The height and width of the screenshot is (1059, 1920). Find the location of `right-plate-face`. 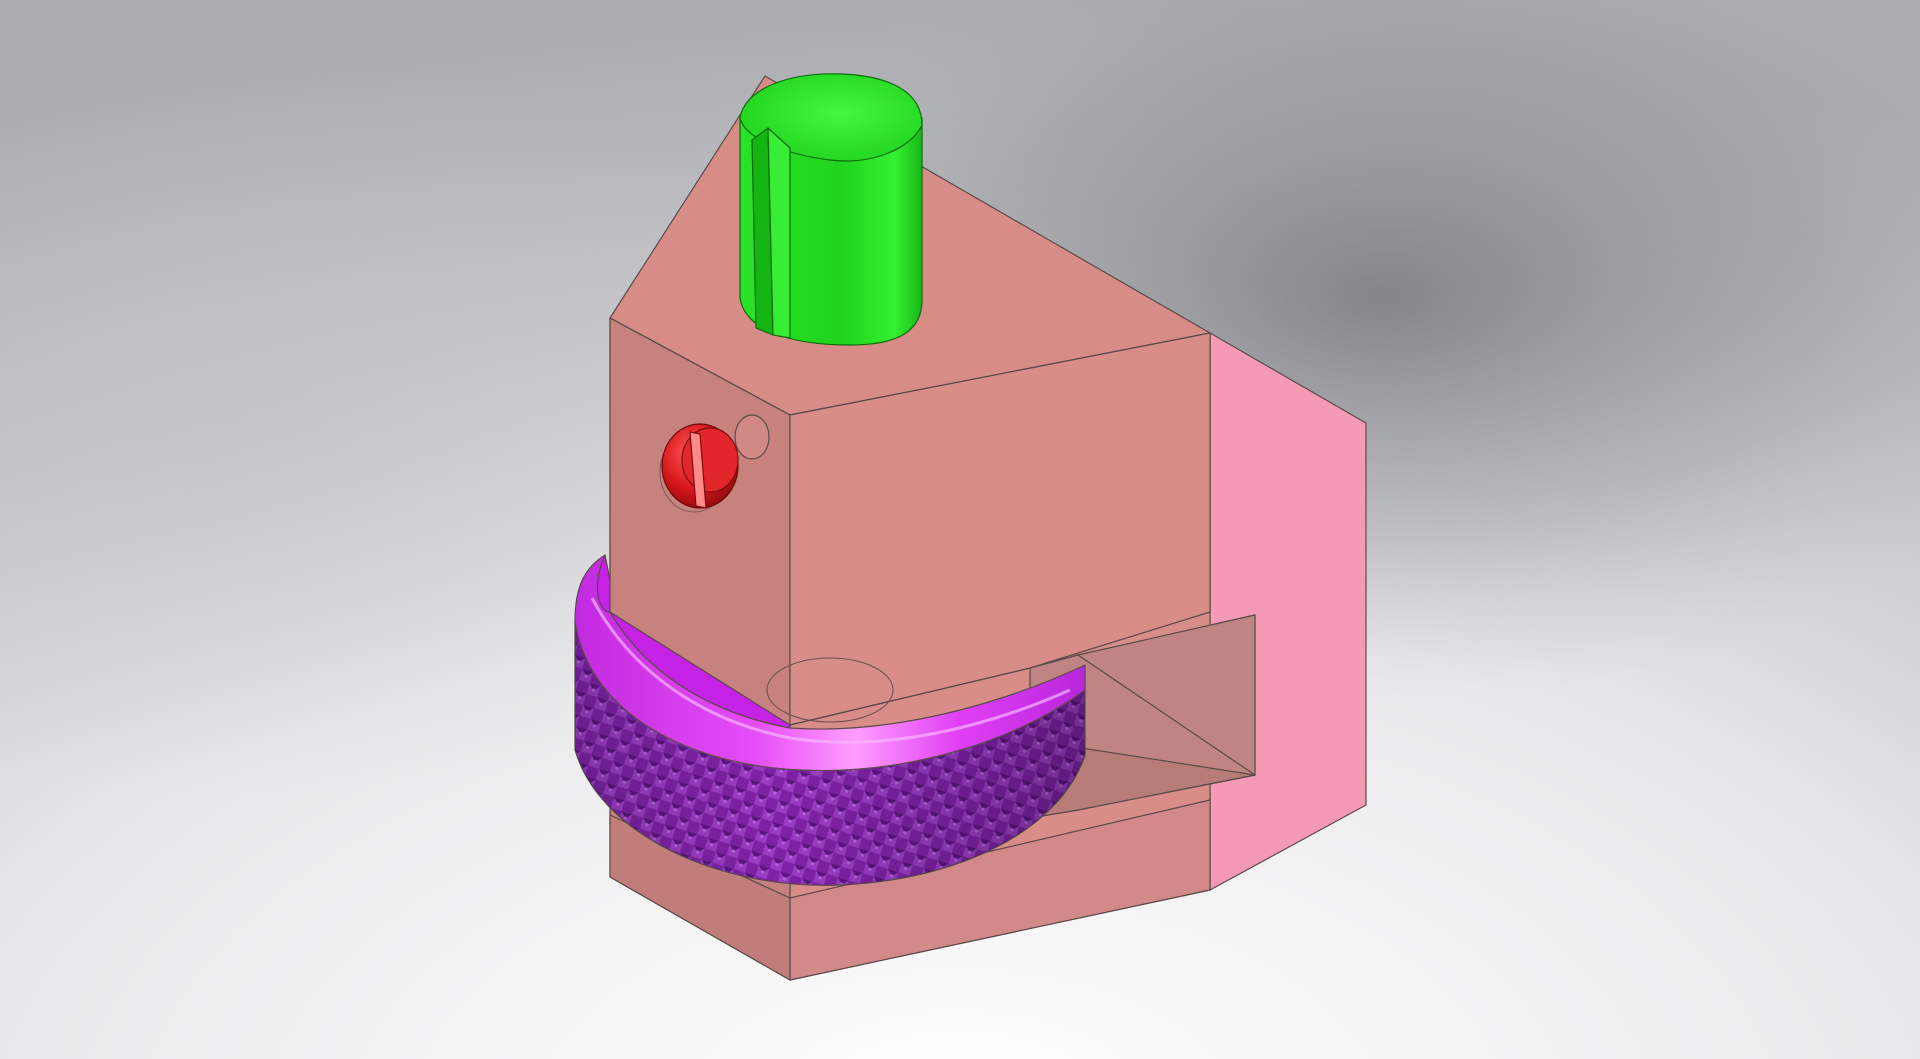

right-plate-face is located at coordinates (1288, 611).